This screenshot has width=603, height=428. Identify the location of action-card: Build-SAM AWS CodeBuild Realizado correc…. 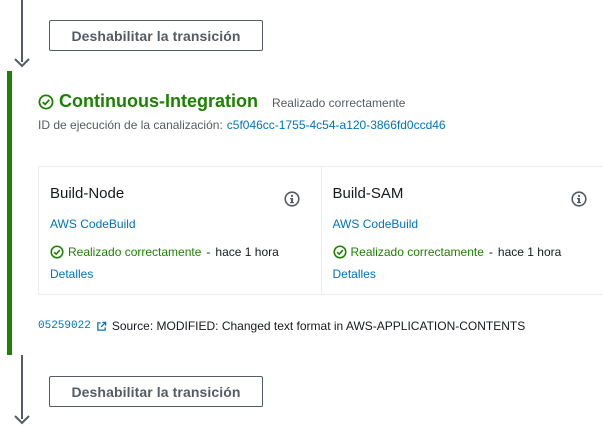
(461, 230).